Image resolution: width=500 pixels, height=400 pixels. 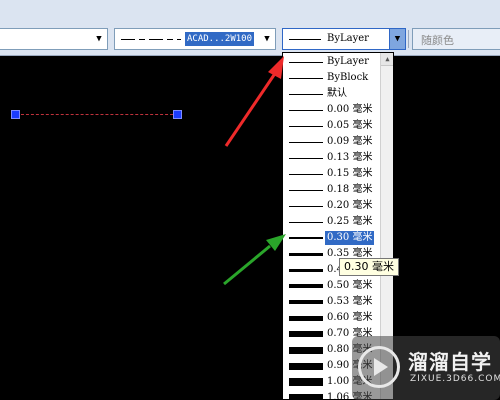 I want to click on watermark-title: 溜溜自学, so click(x=450, y=362).